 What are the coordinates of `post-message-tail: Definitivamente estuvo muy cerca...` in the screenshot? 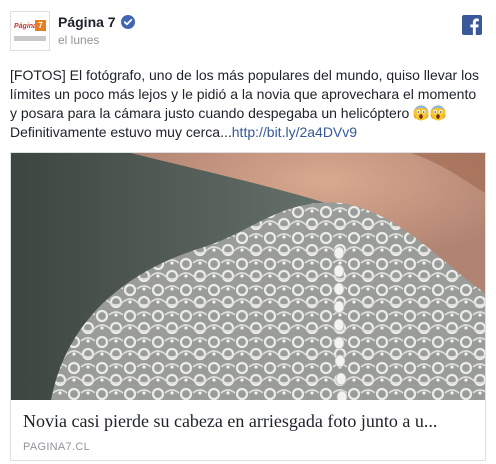 It's located at (121, 132).